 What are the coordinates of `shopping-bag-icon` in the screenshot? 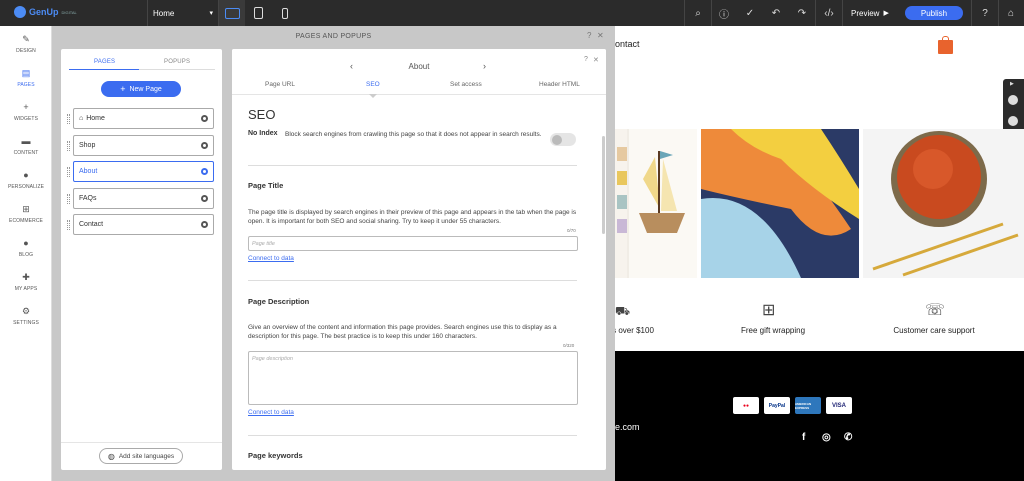 It's located at (945, 45).